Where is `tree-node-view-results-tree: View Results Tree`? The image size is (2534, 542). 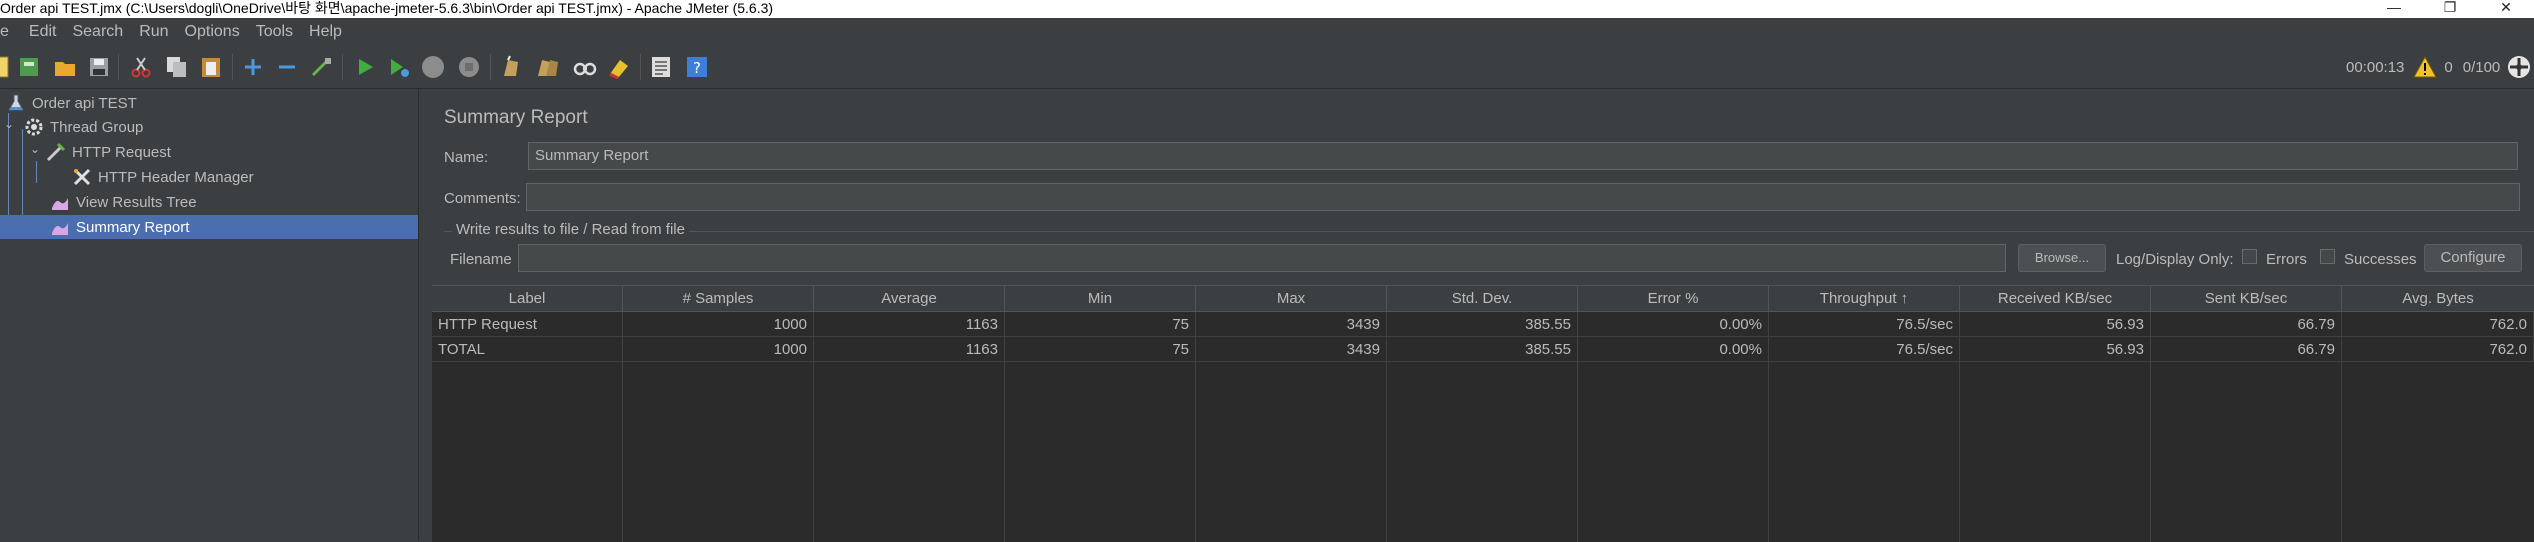 tree-node-view-results-tree: View Results Tree is located at coordinates (234, 202).